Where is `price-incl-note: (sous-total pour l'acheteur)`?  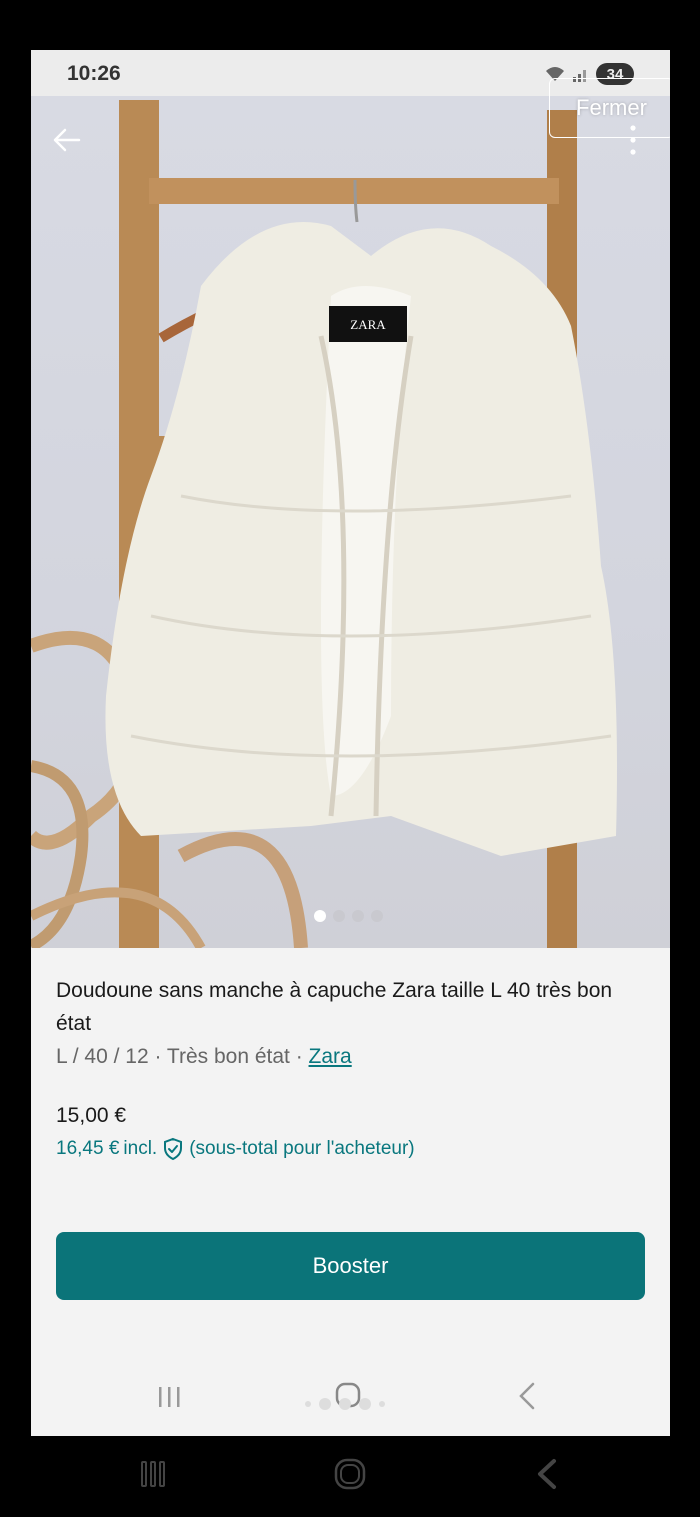 price-incl-note: (sous-total pour l'acheteur) is located at coordinates (302, 1148).